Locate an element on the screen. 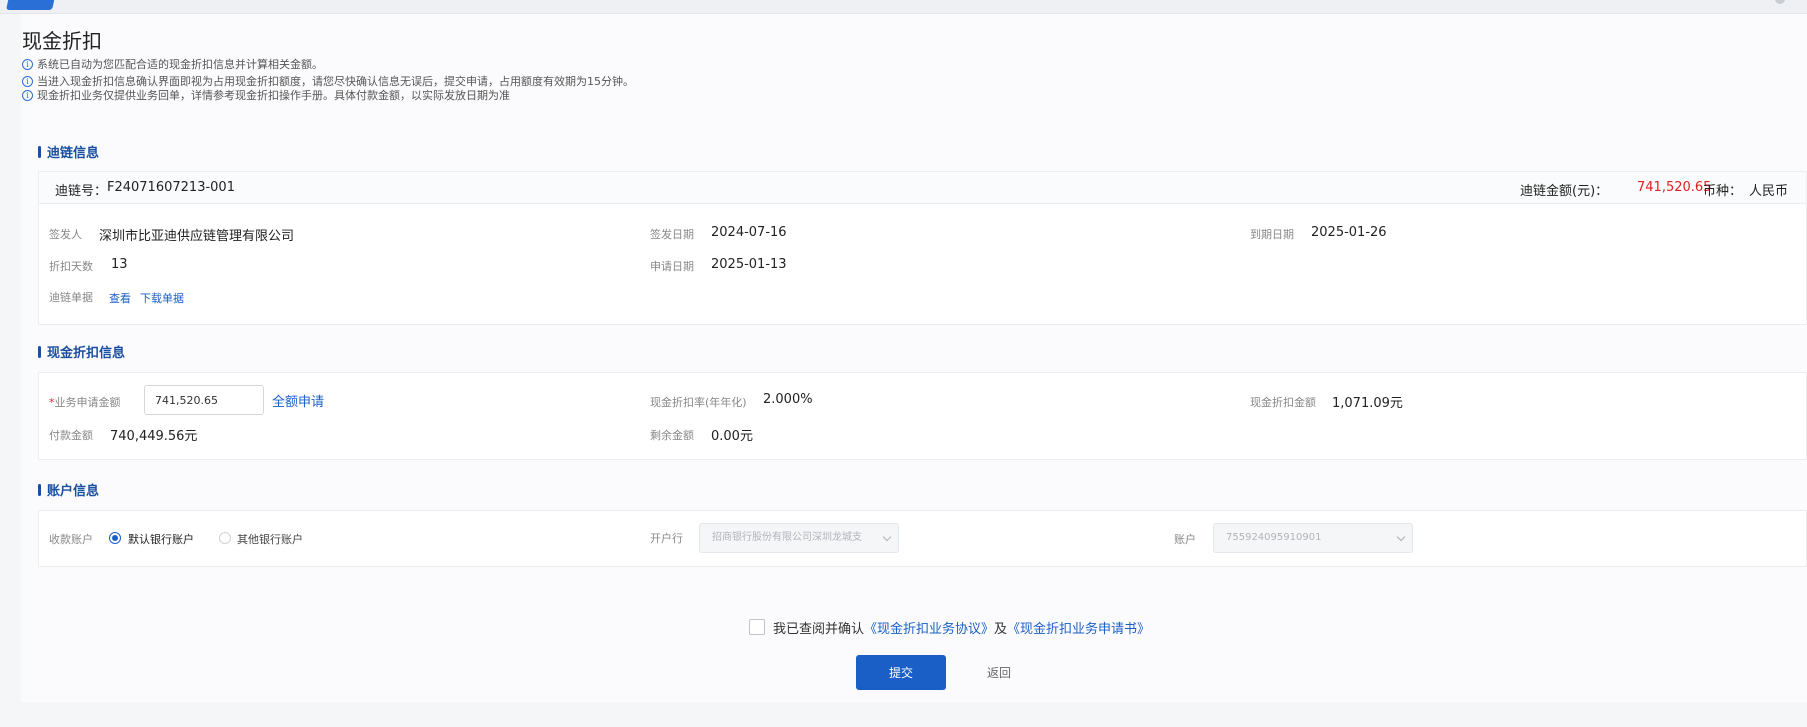 Image resolution: width=1807 pixels, height=727 pixels. pay-amount-label: 付款金额 is located at coordinates (71, 435).